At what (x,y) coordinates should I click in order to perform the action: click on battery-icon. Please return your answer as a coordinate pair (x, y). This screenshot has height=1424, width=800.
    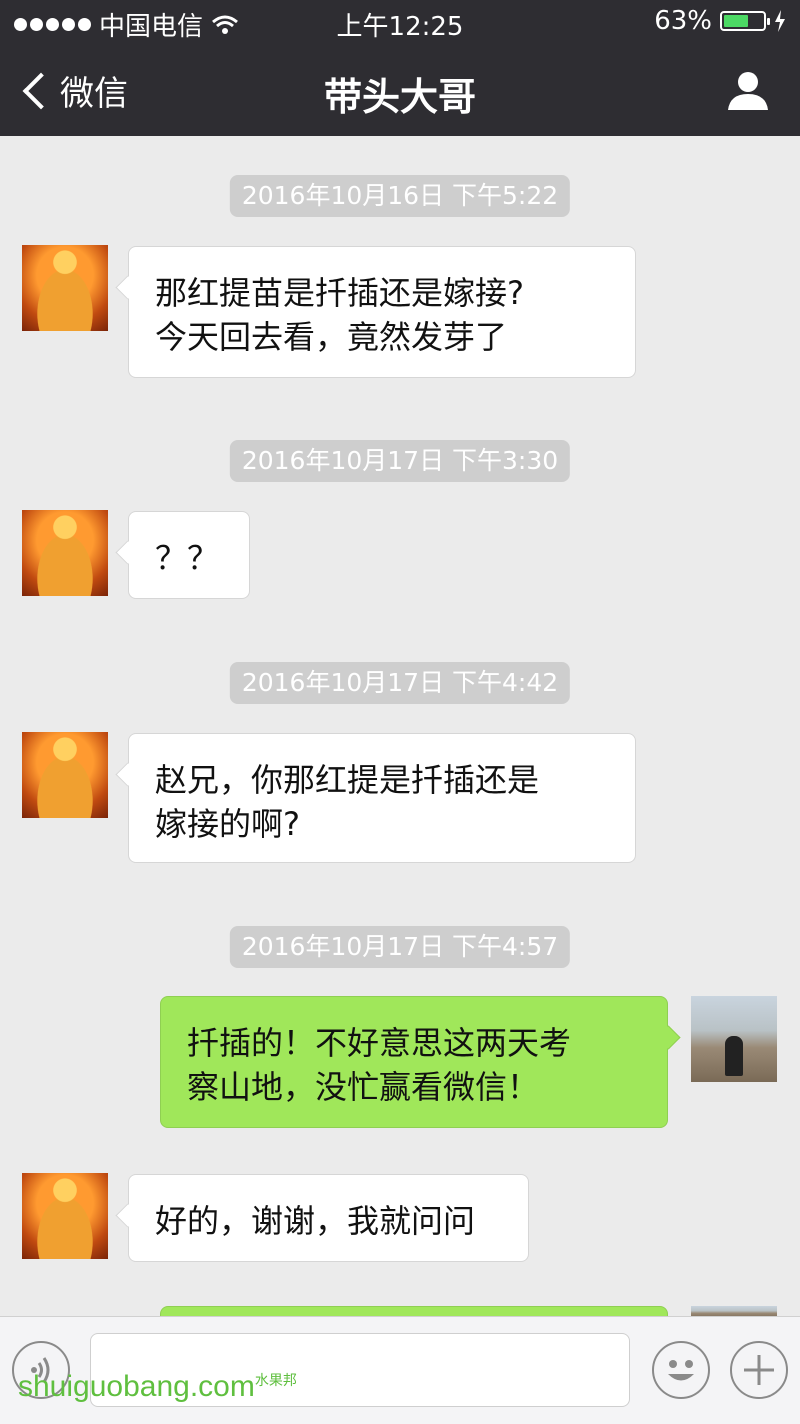
    Looking at the image, I should click on (745, 21).